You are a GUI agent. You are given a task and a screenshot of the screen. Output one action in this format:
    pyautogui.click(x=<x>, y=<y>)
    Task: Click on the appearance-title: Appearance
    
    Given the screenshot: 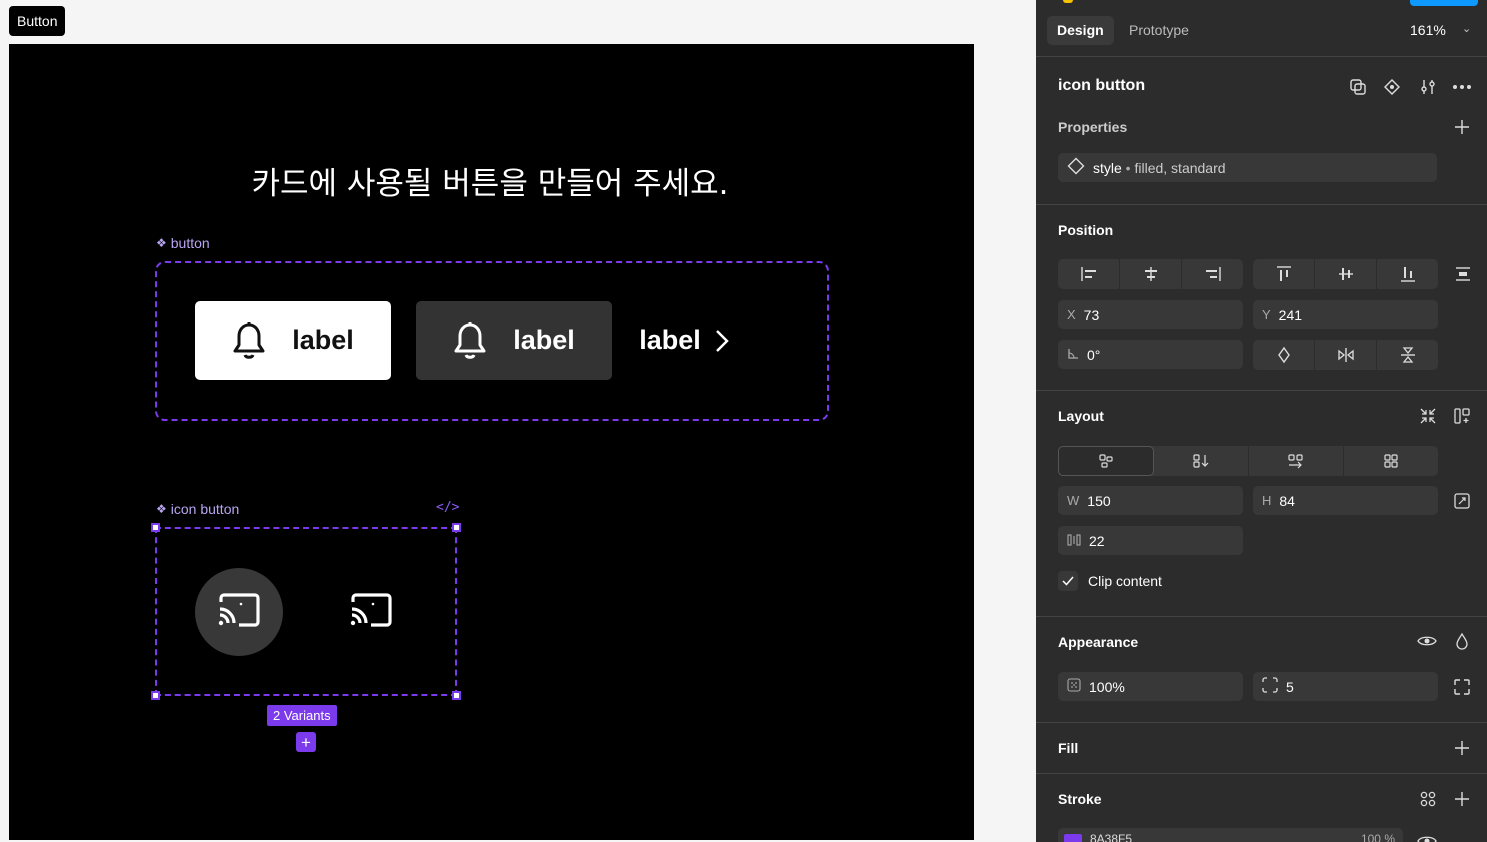 What is the action you would take?
    pyautogui.click(x=1098, y=642)
    